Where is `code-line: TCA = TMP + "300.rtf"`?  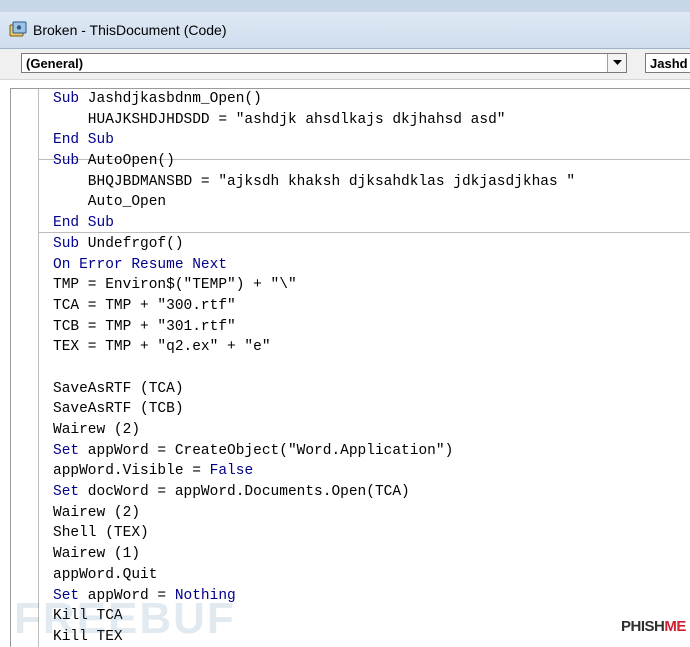
code-line: TCA = TMP + "300.rtf" is located at coordinates (314, 306).